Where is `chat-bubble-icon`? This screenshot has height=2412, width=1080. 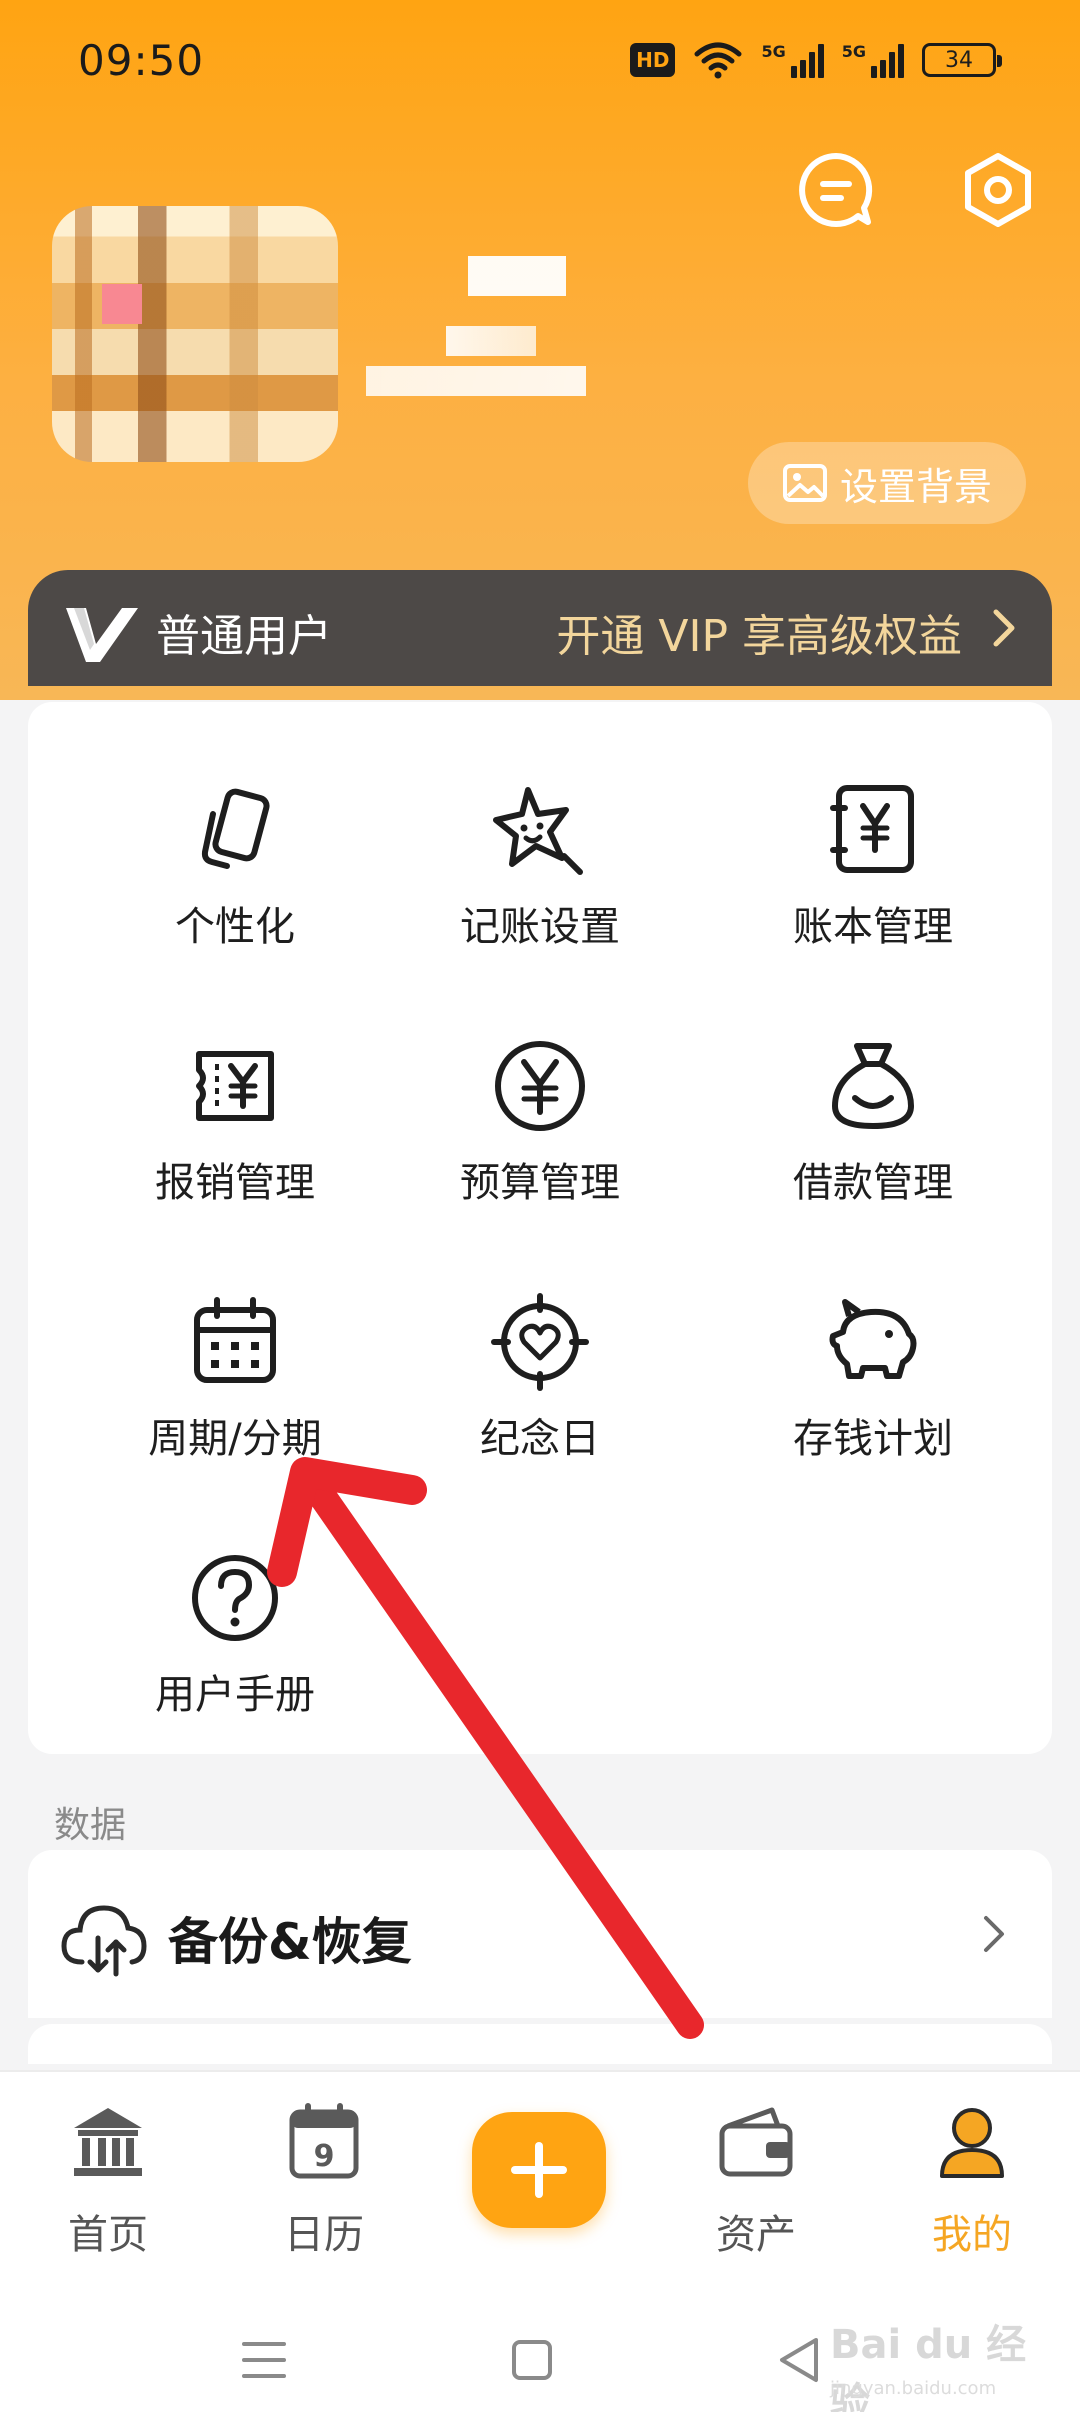
chat-bubble-icon is located at coordinates (836, 190).